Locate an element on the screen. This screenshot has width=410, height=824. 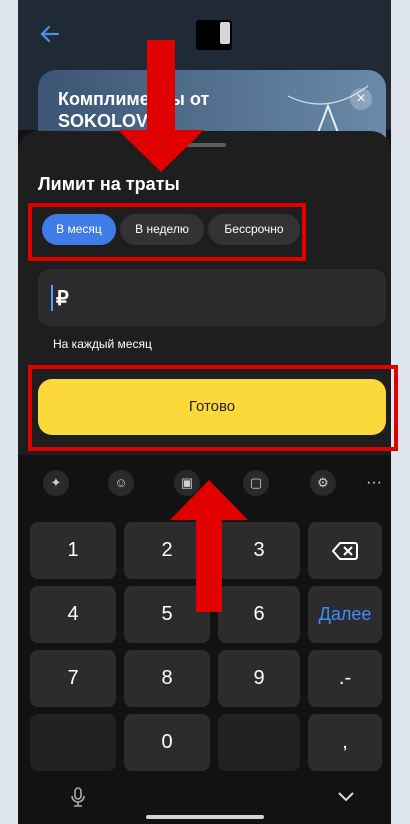
currency-symbol: ₽ is located at coordinates (62, 299).